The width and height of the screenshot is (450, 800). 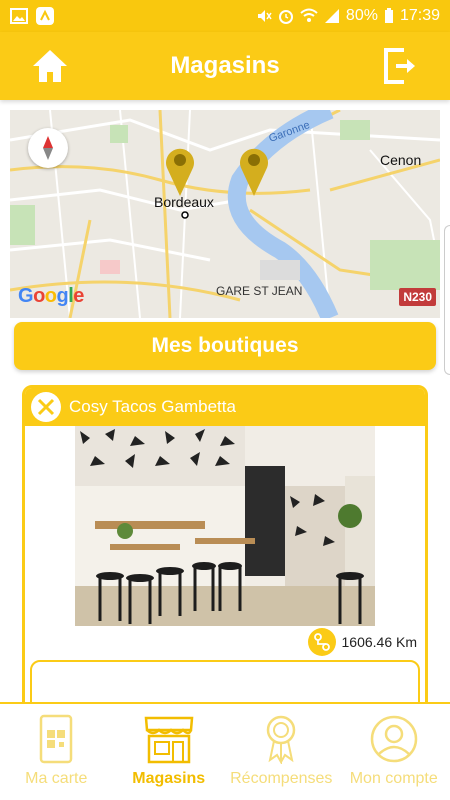 What do you see at coordinates (46, 407) in the screenshot?
I see `restaurant-icon` at bounding box center [46, 407].